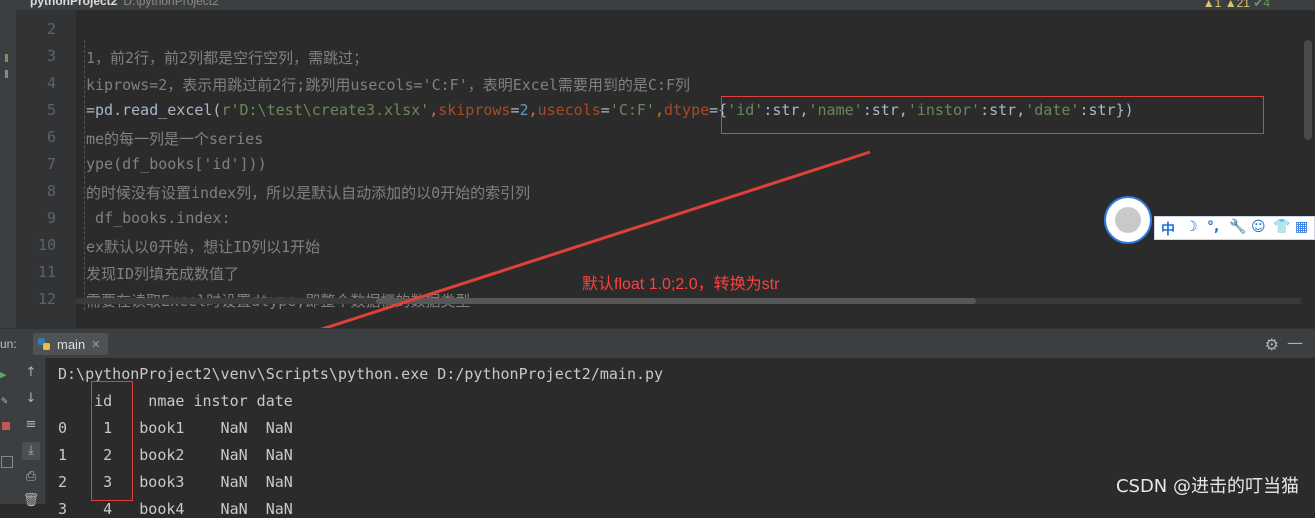 The image size is (1315, 518). What do you see at coordinates (657, 343) in the screenshot?
I see `run-panel-header: un: main ✕ ⚙ —` at bounding box center [657, 343].